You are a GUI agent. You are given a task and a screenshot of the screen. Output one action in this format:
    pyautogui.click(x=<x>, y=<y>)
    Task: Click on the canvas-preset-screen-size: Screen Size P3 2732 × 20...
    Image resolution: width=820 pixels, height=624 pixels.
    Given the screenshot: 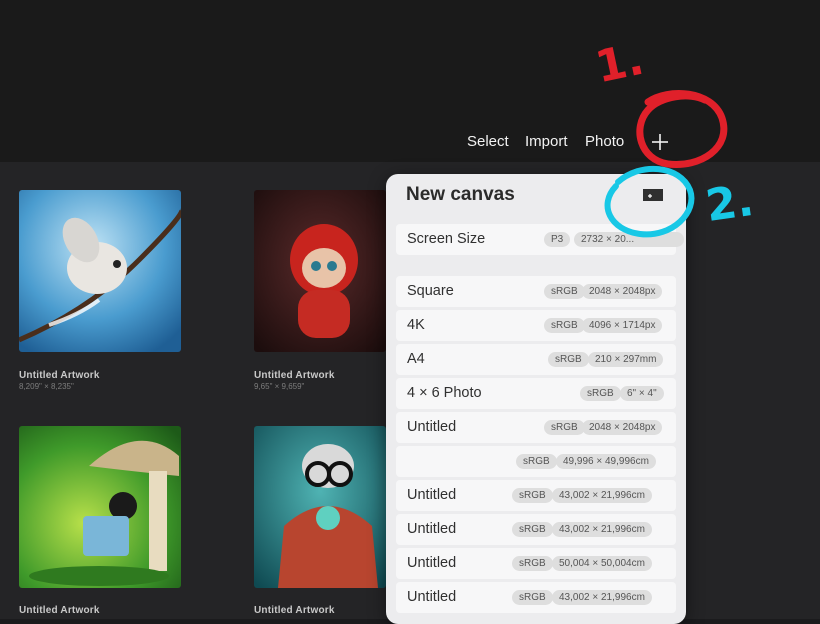 What is the action you would take?
    pyautogui.click(x=540, y=239)
    